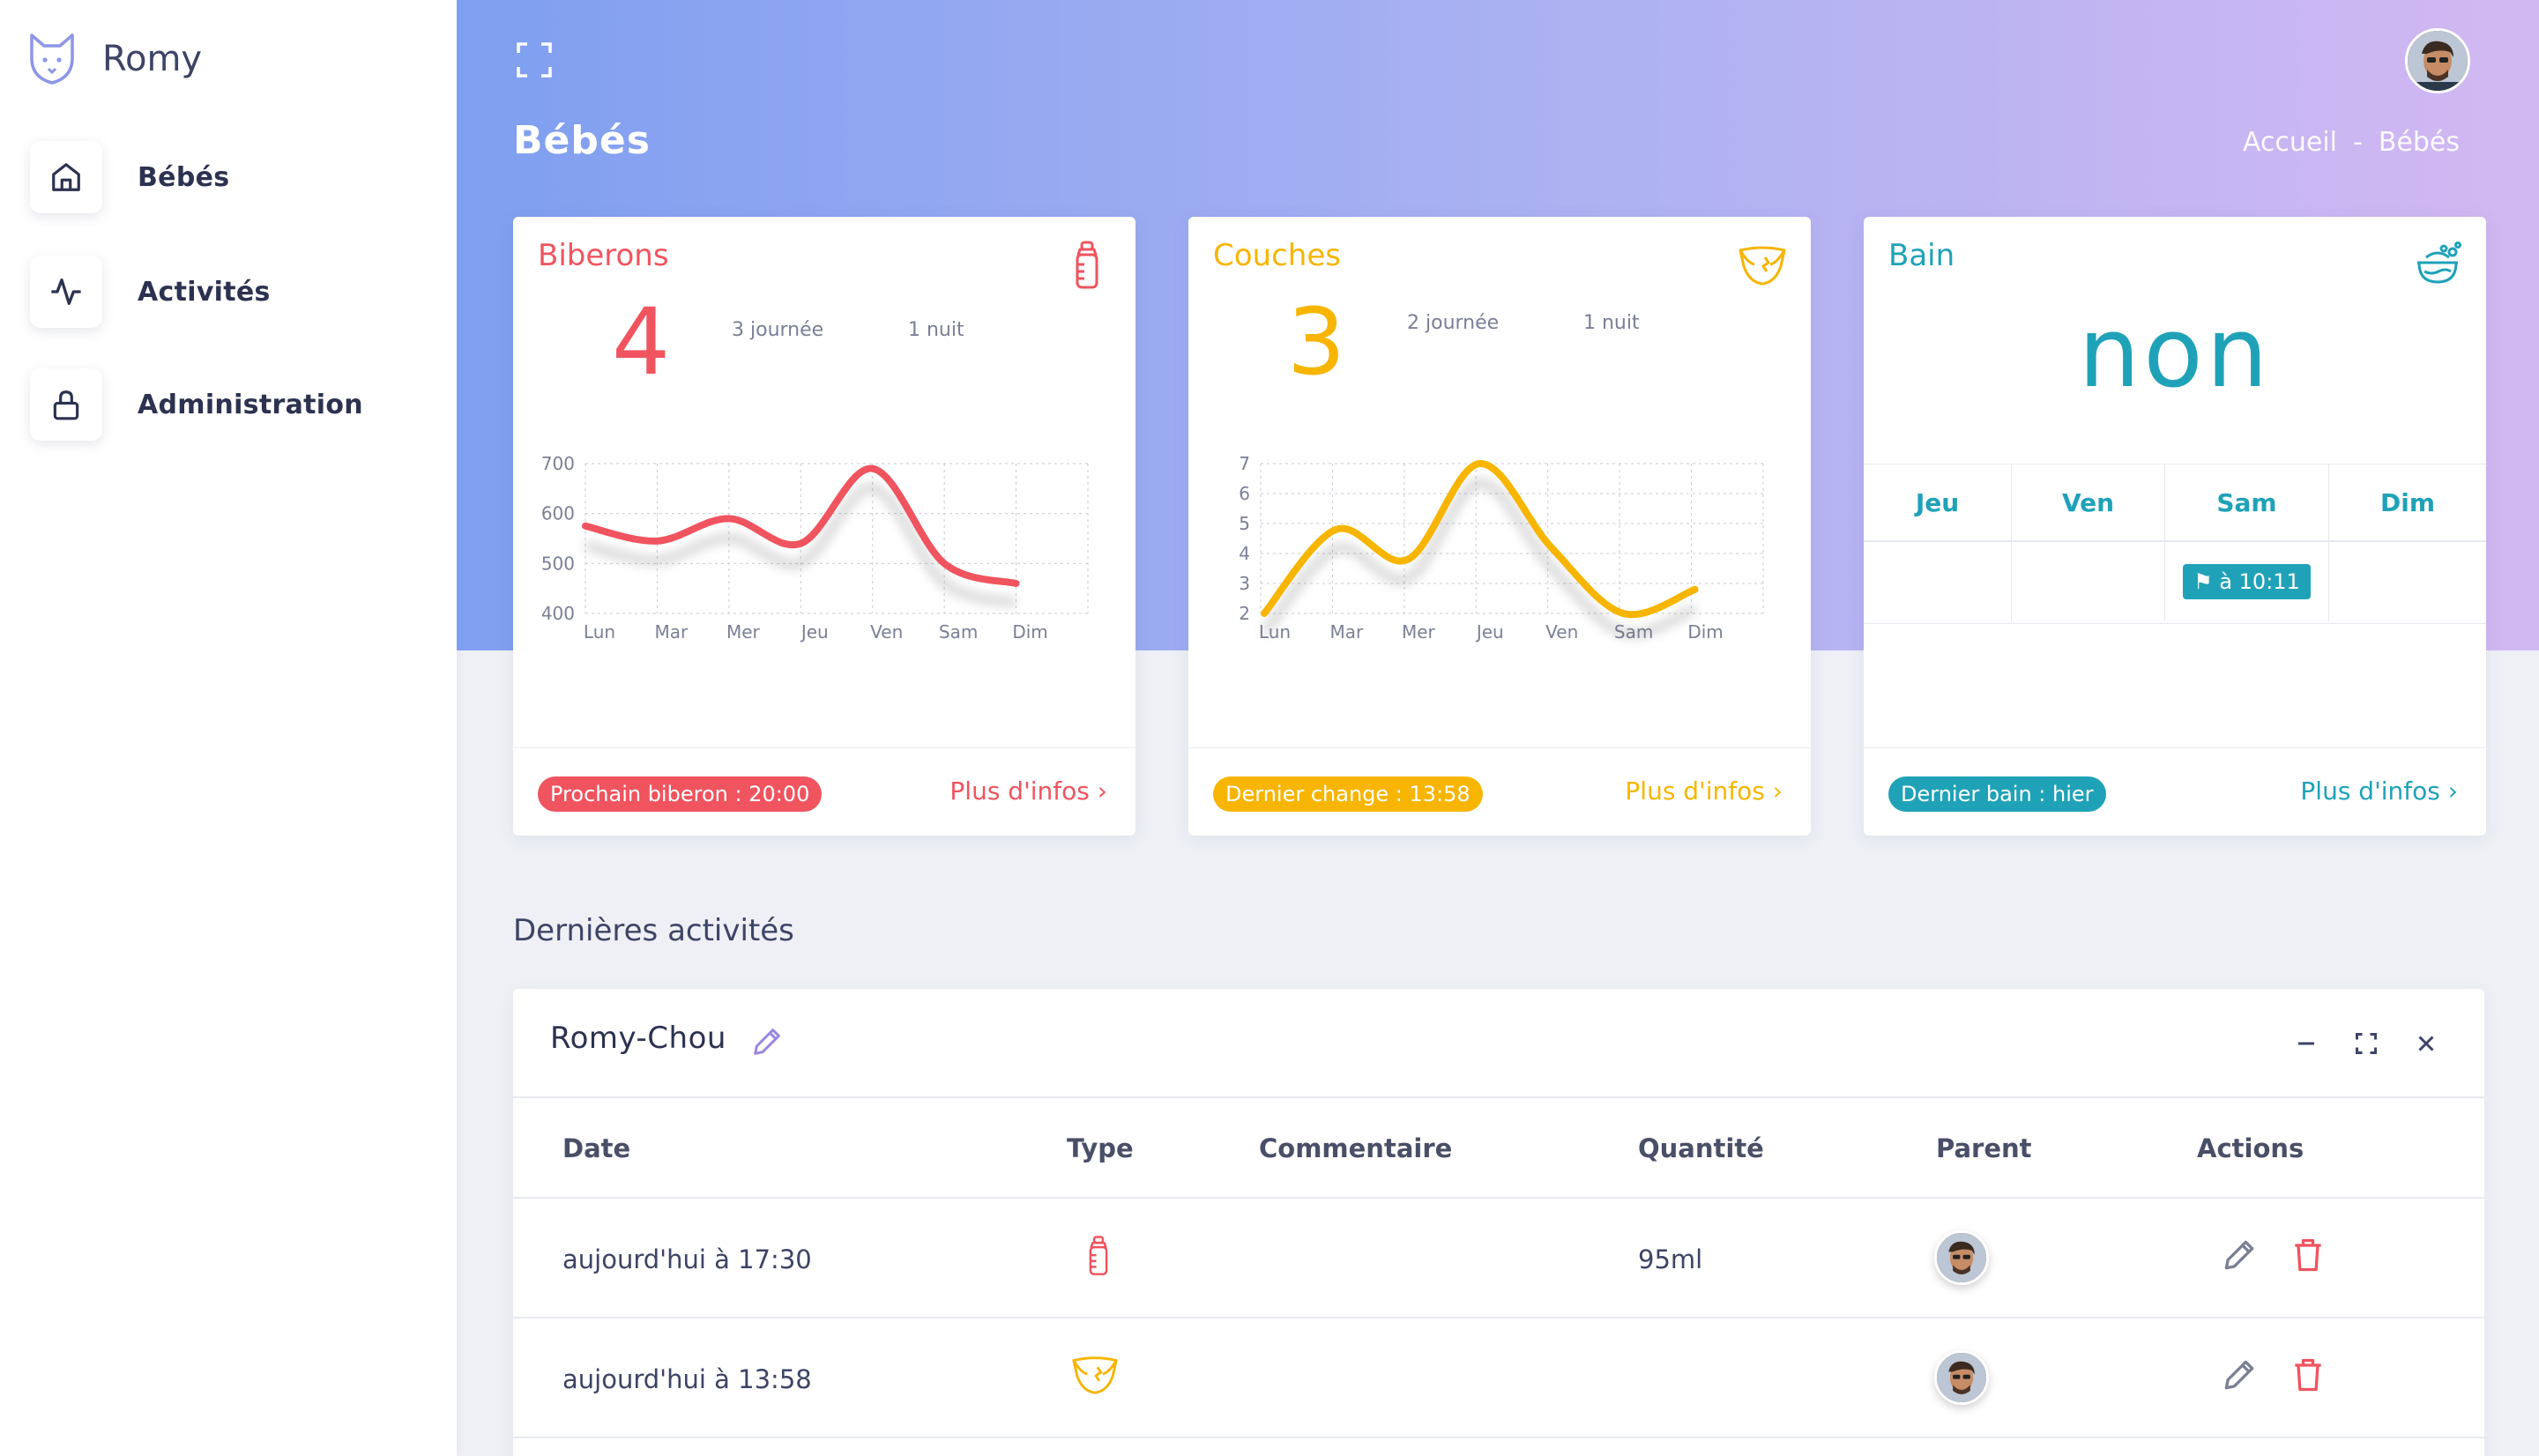 The height and width of the screenshot is (1456, 2539). I want to click on y-tick-label: 6, so click(1244, 493).